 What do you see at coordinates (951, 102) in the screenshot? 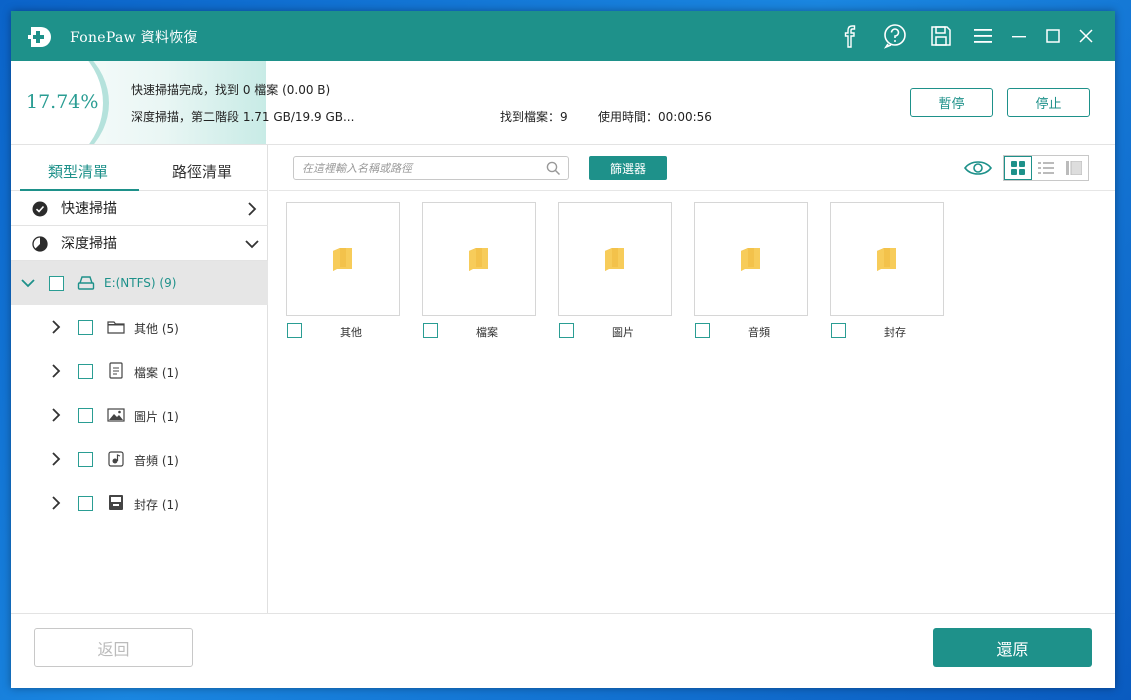
I see `pause-button: 暫停` at bounding box center [951, 102].